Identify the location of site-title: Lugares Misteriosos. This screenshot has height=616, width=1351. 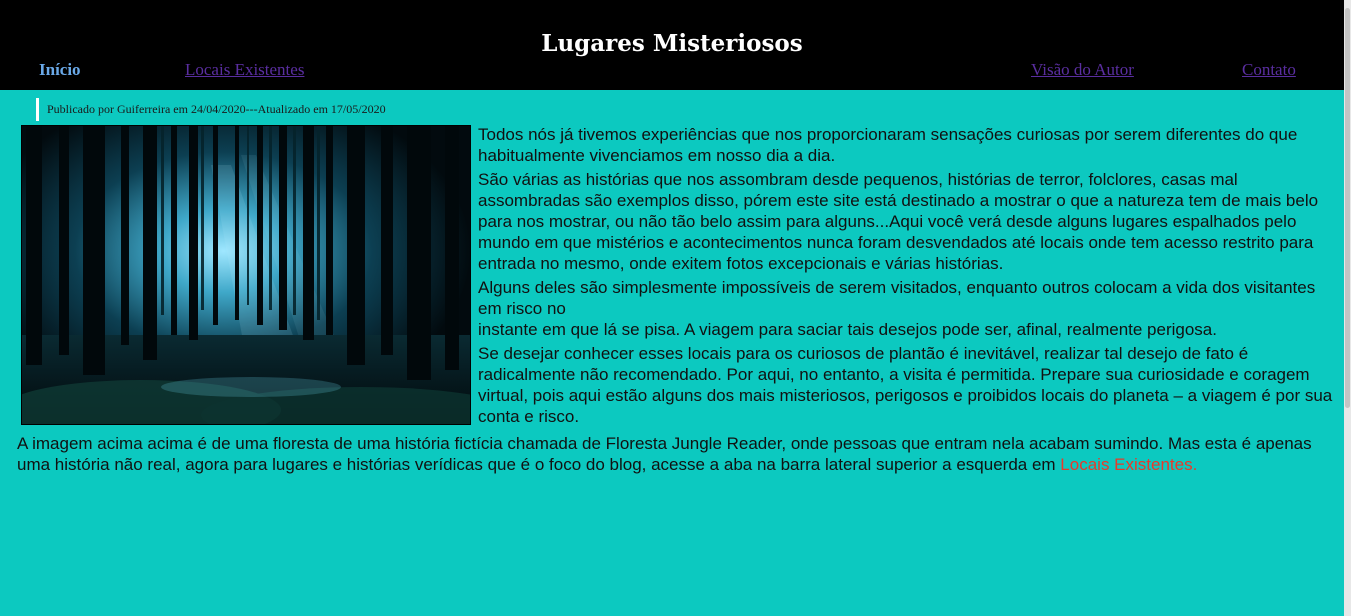
(672, 43).